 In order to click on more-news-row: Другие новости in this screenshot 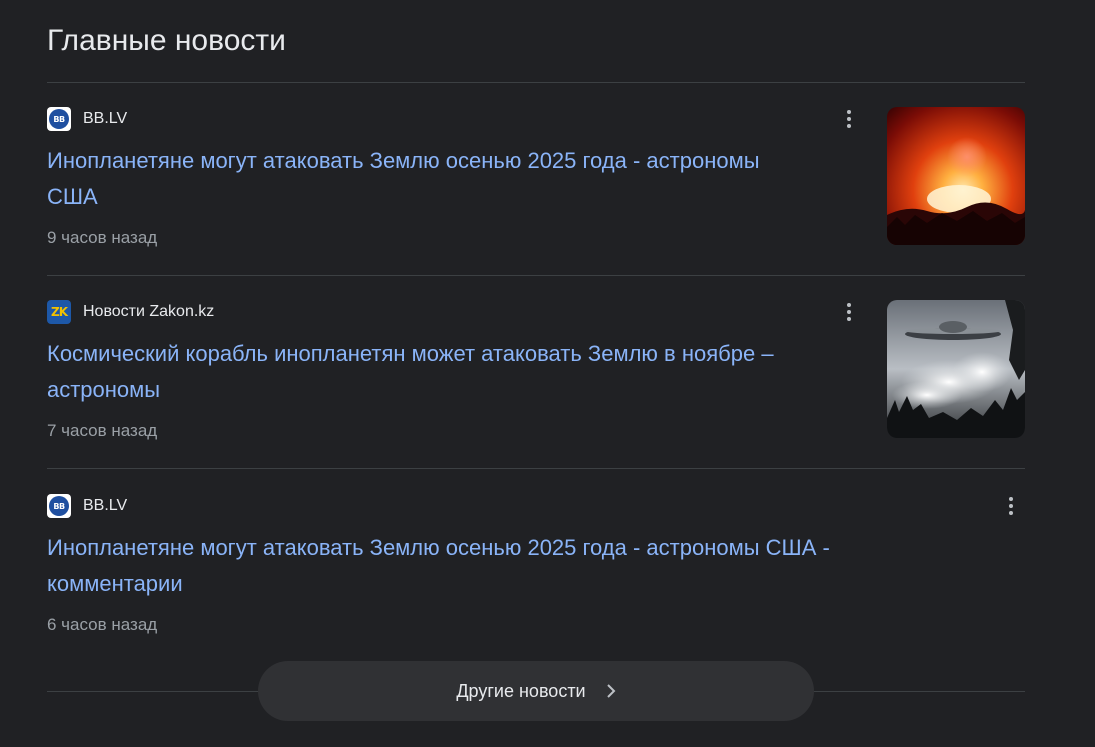, I will do `click(536, 691)`.